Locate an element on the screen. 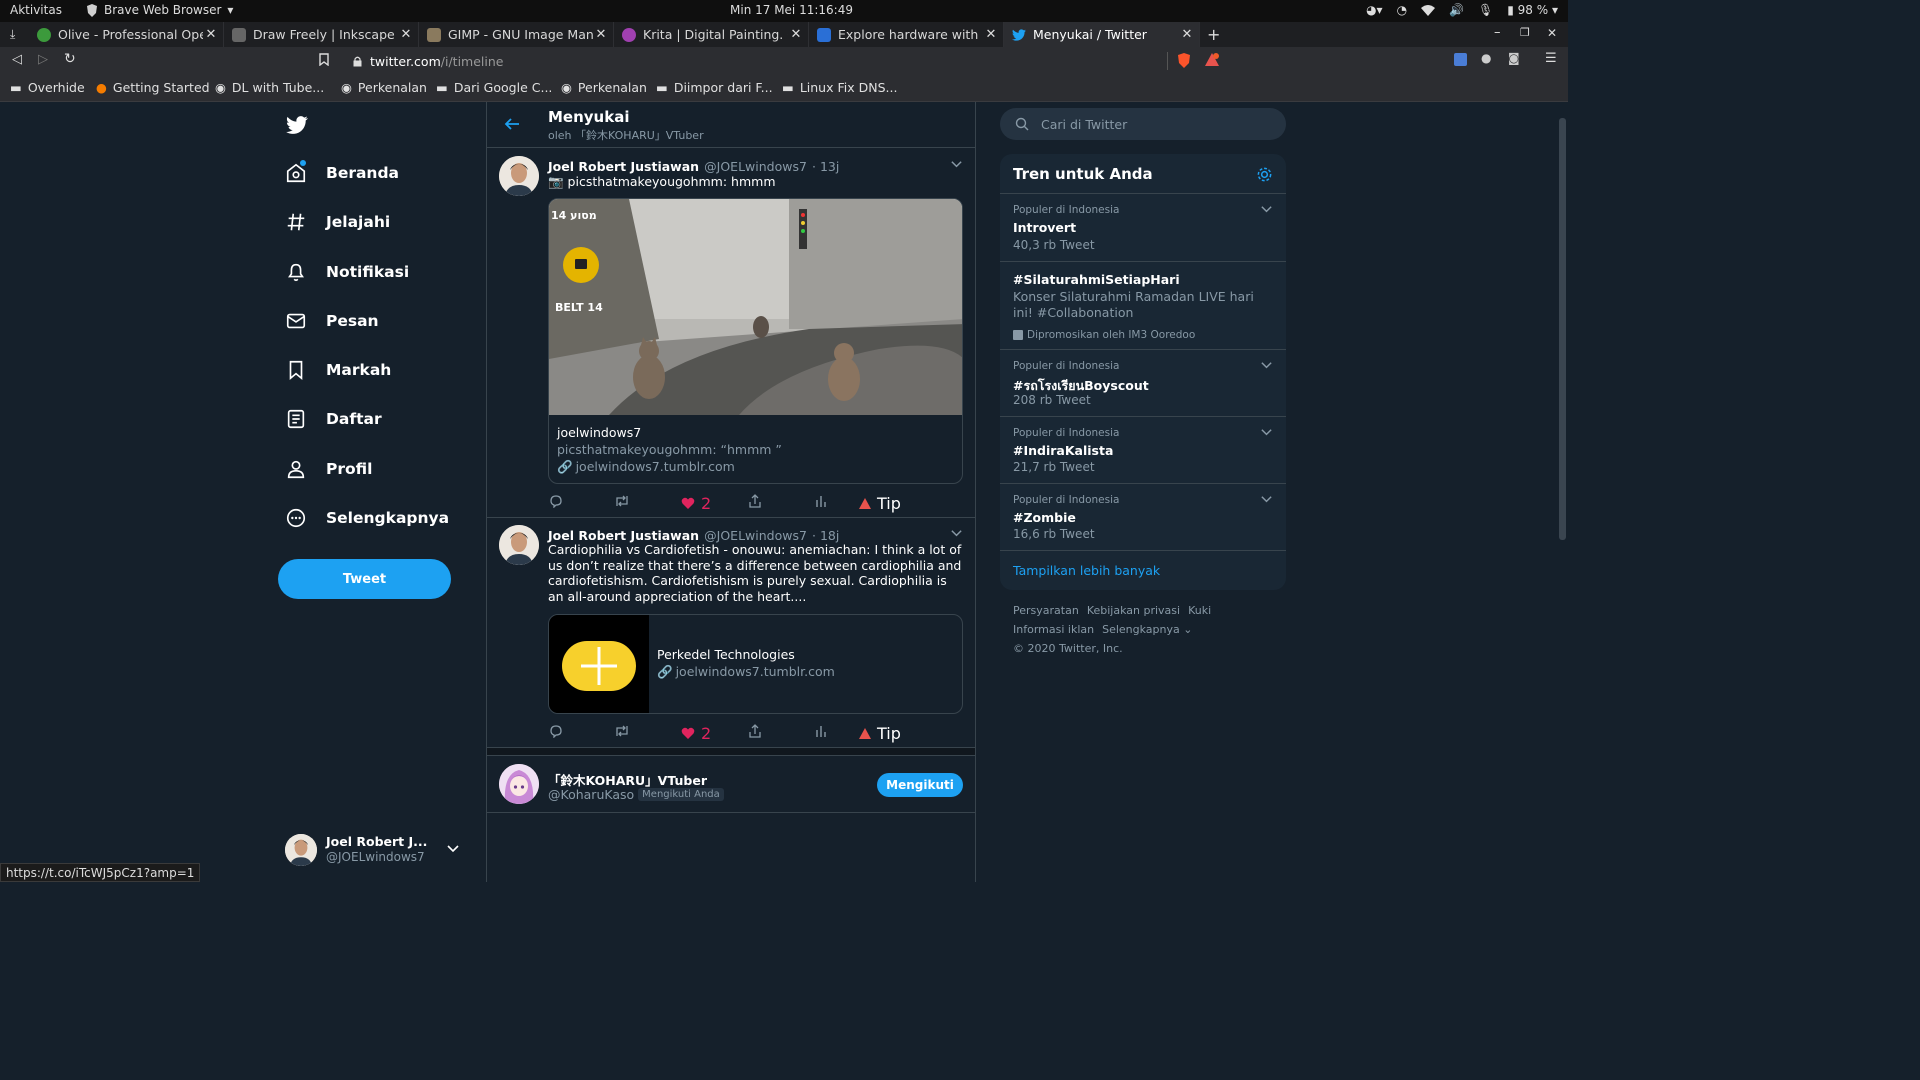  nav-beranda: Beranda is located at coordinates (342, 172).